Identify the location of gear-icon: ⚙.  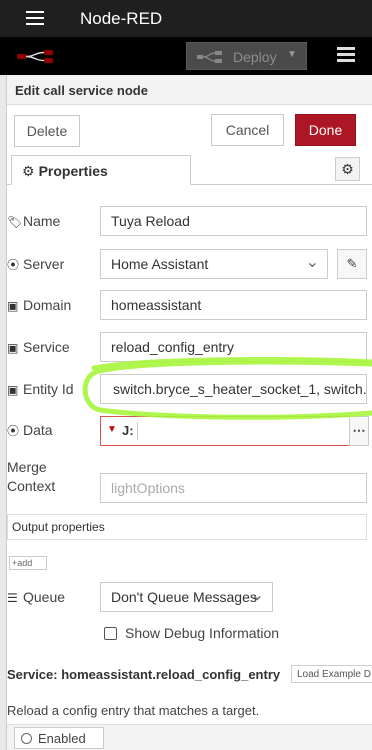
(28, 171).